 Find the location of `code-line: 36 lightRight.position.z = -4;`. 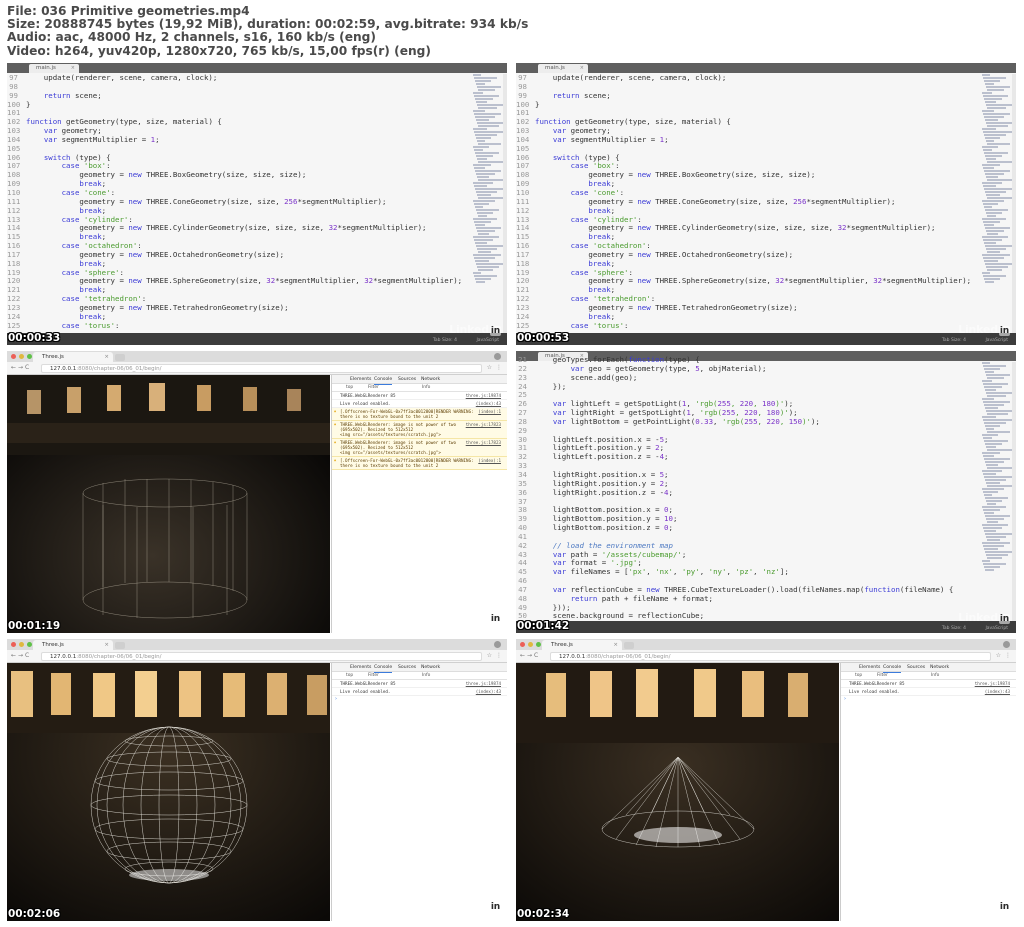

code-line: 36 lightRight.position.z = -4; is located at coordinates (746, 493).